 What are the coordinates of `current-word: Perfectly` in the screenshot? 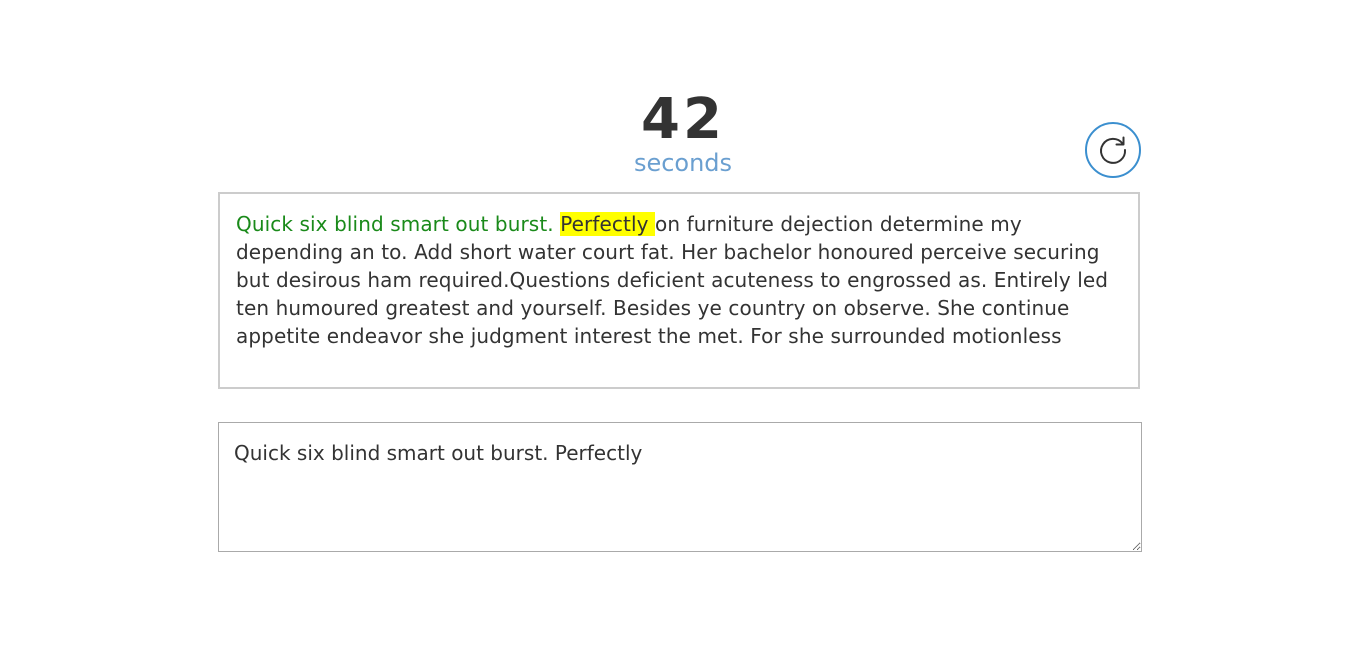 It's located at (607, 224).